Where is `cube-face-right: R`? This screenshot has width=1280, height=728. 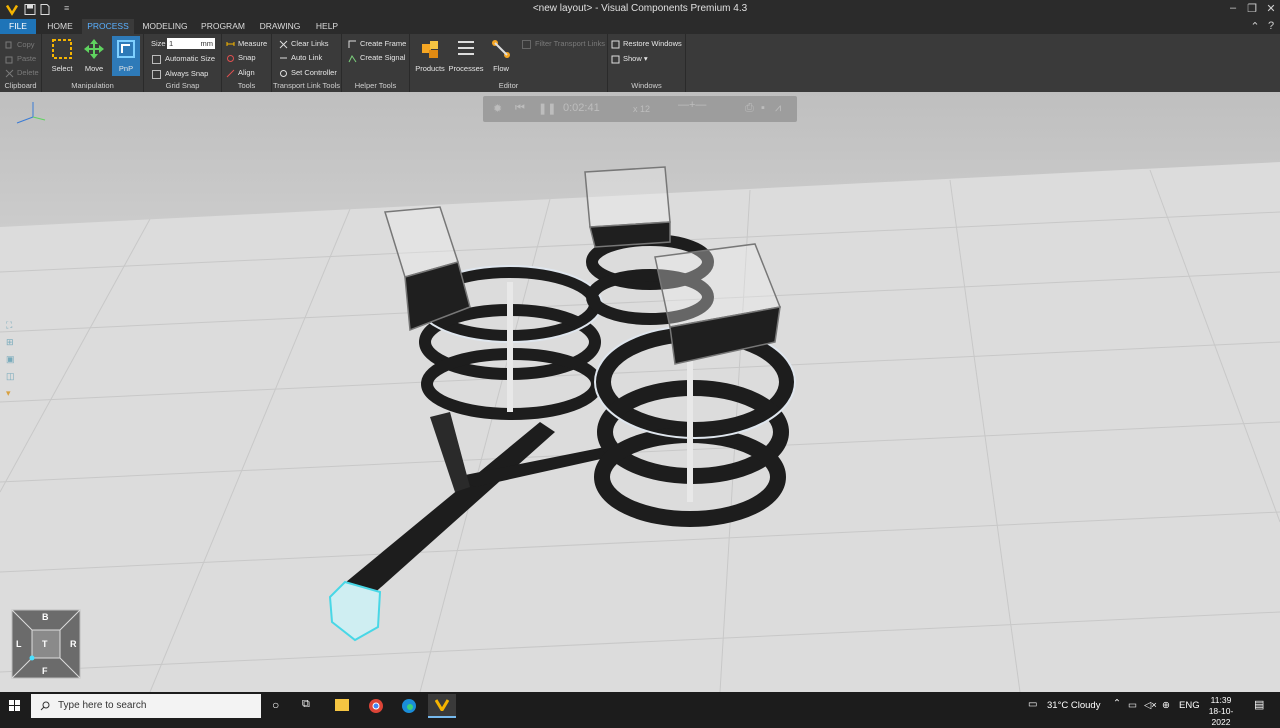 cube-face-right: R is located at coordinates (73, 644).